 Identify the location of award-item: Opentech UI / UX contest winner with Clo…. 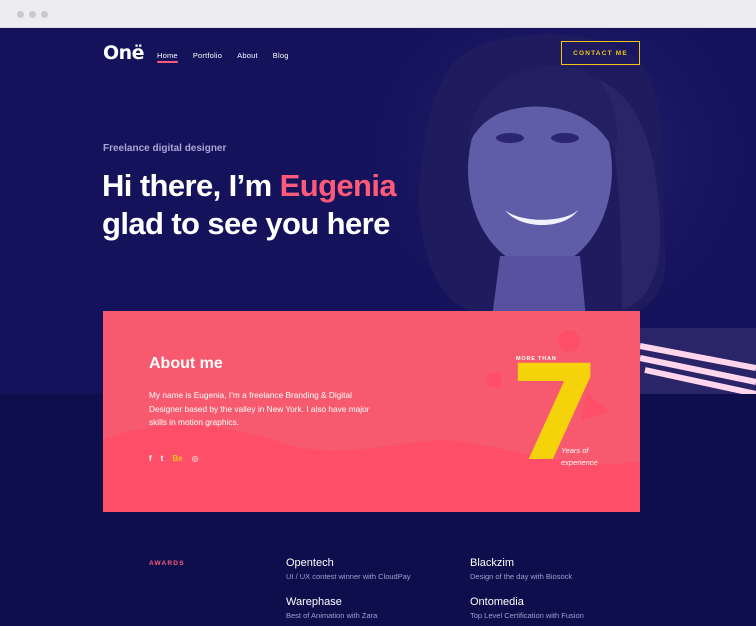
(348, 569).